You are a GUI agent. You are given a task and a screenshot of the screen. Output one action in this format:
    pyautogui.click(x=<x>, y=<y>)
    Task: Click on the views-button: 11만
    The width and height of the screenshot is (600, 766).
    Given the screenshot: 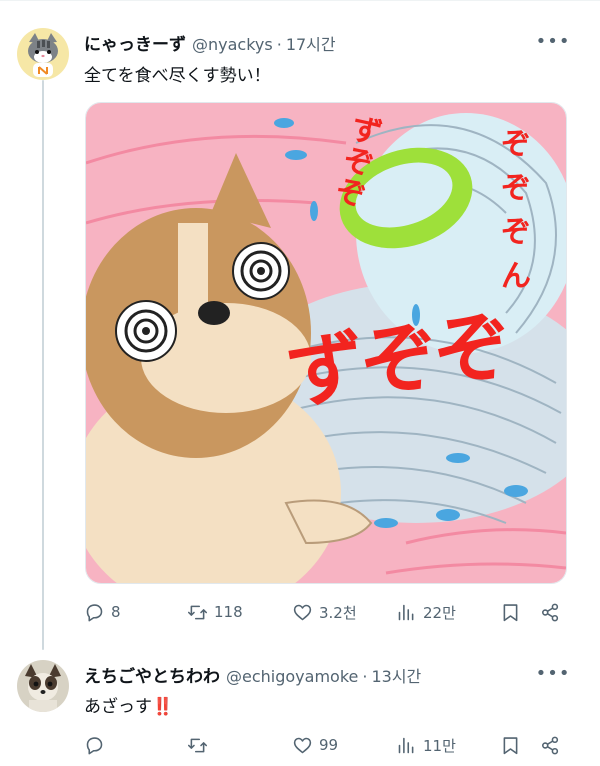 What is the action you would take?
    pyautogui.click(x=426, y=745)
    